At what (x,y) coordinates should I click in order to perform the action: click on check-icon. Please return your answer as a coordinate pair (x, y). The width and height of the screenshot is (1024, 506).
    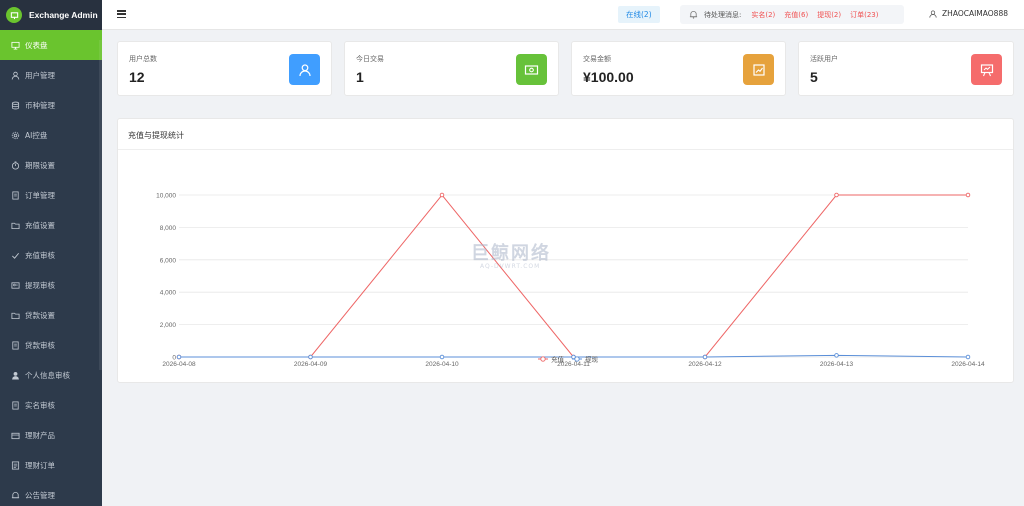
    Looking at the image, I should click on (15, 255).